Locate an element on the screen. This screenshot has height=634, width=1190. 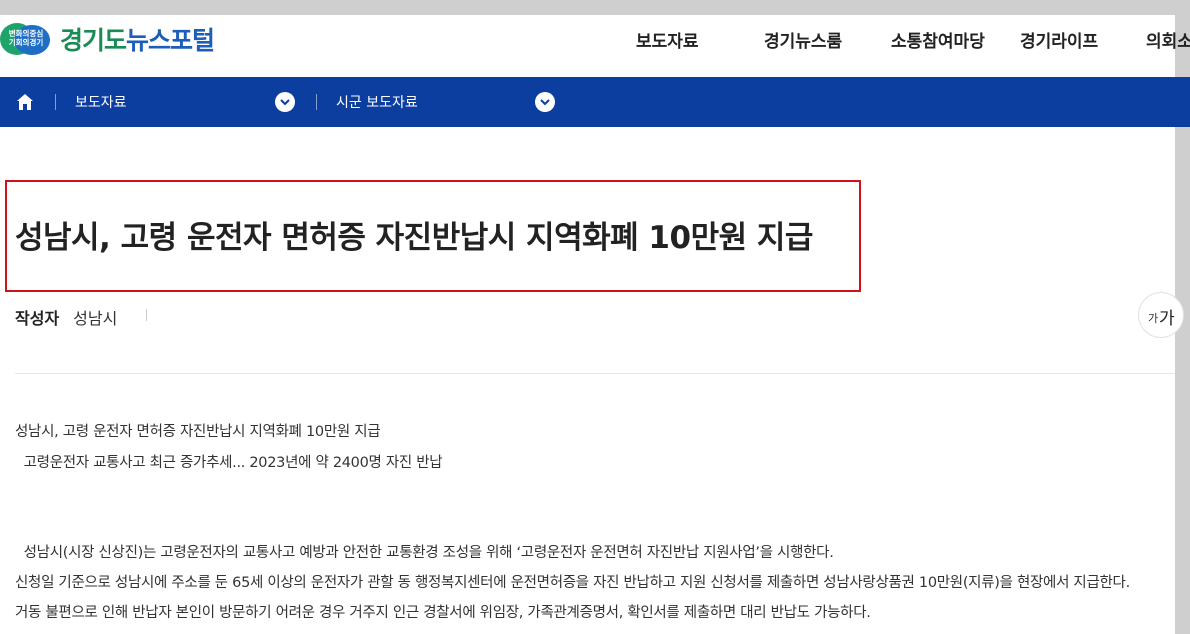
gnb-item-press: 보도자료 is located at coordinates (667, 39).